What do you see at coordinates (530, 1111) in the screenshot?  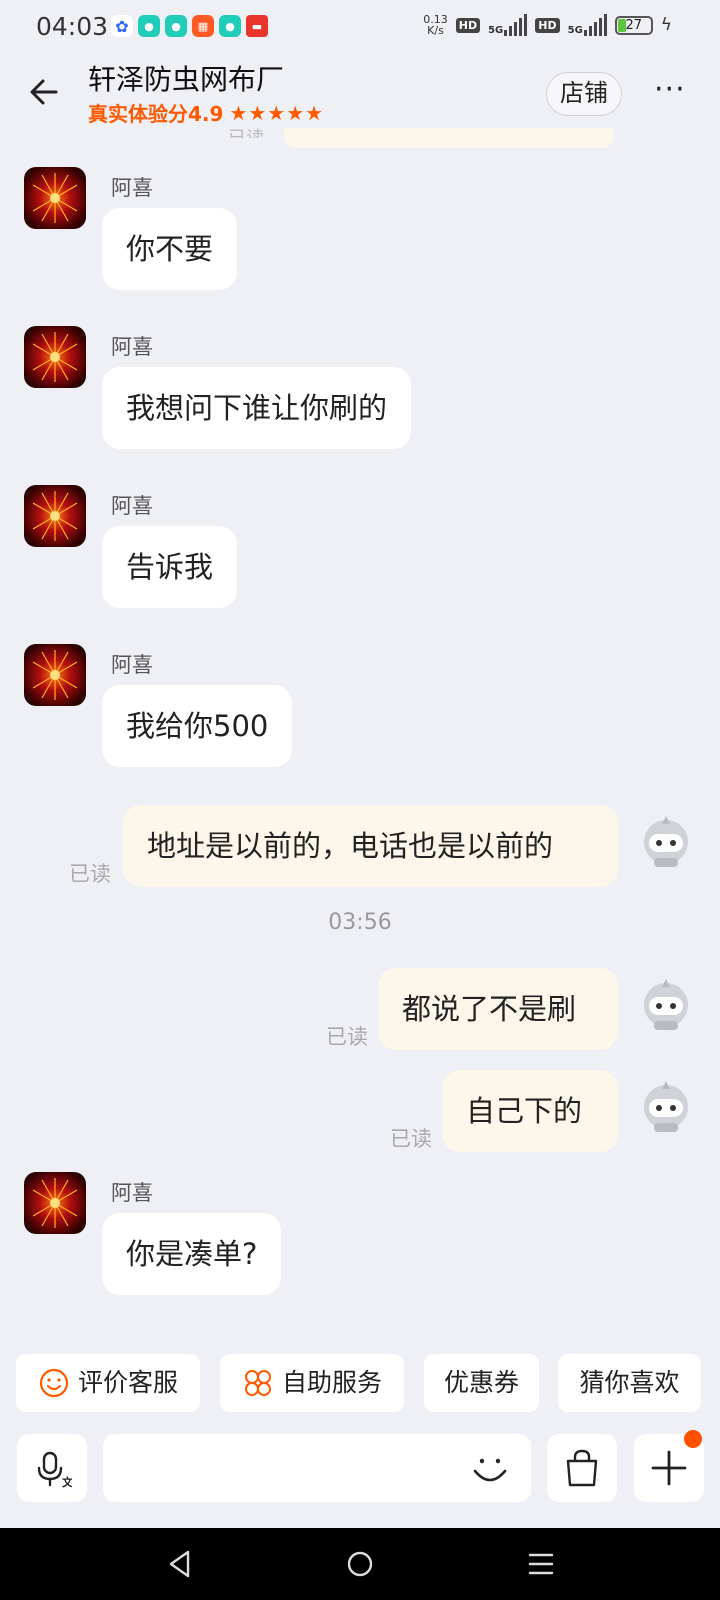 I see `message-bubble-outgoing: 自己下的` at bounding box center [530, 1111].